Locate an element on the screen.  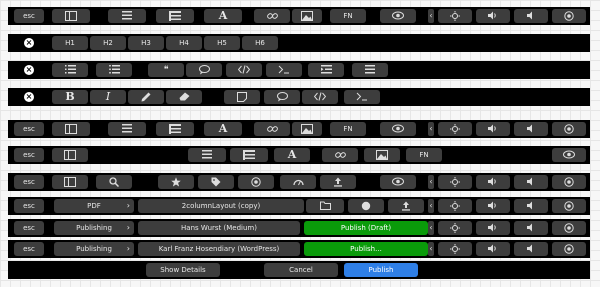
quote-button: ❝ is located at coordinates (166, 70).